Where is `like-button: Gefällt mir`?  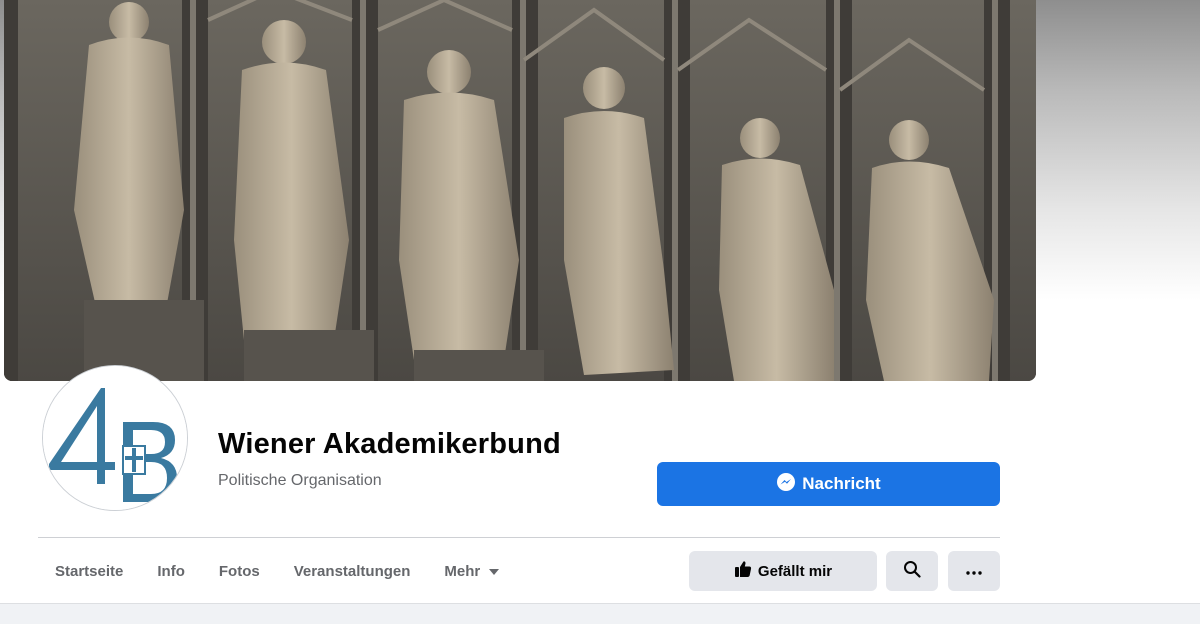
like-button: Gefällt mir is located at coordinates (783, 571).